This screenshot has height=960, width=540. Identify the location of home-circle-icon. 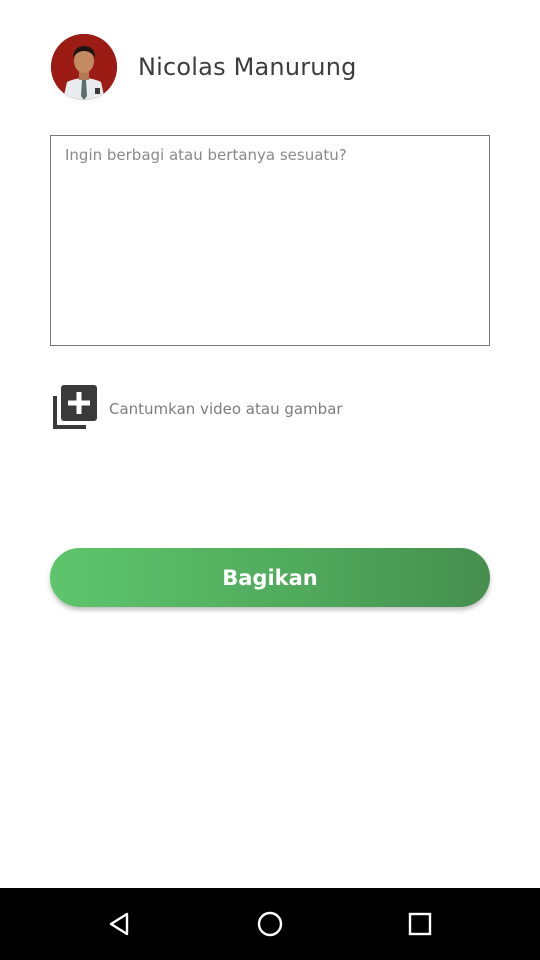
(270, 924).